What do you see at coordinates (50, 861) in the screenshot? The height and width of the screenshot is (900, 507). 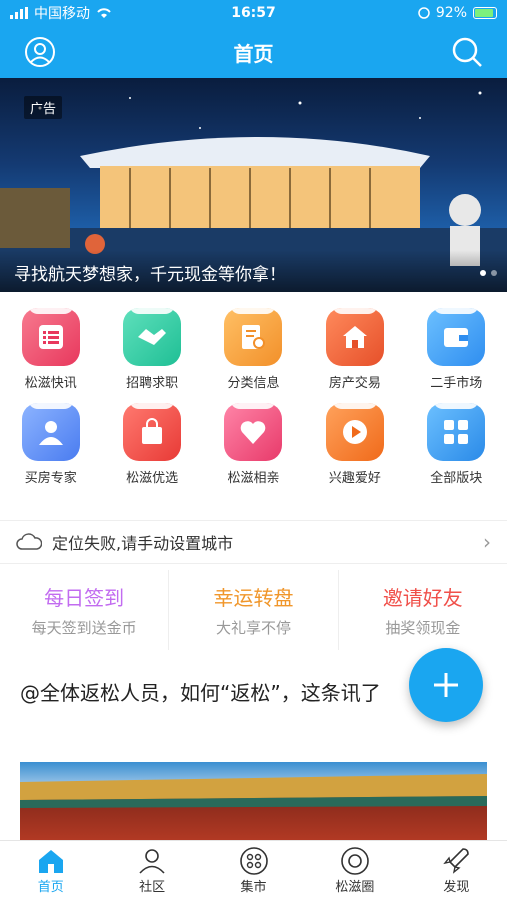 I see `home-icon` at bounding box center [50, 861].